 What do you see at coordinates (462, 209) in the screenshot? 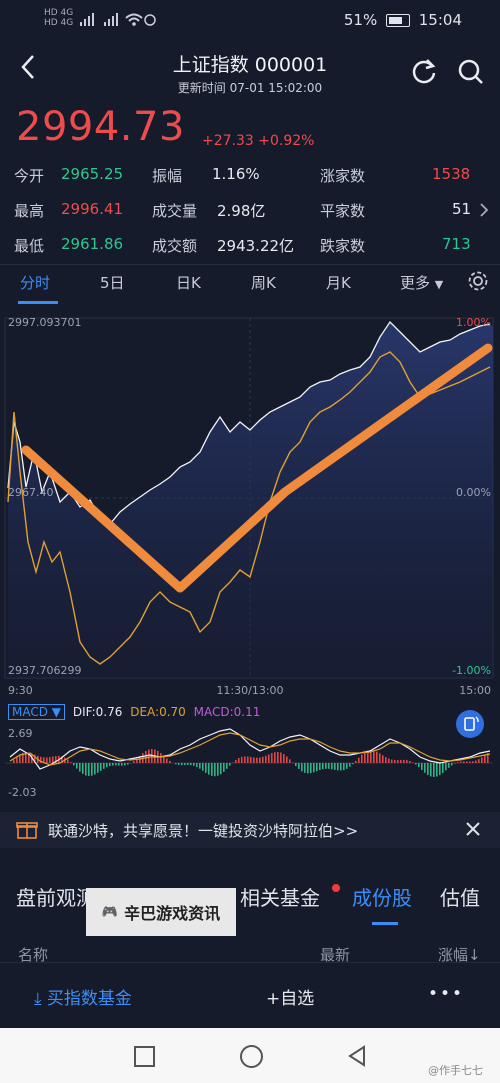
I see `stat-value-unchanged: 51` at bounding box center [462, 209].